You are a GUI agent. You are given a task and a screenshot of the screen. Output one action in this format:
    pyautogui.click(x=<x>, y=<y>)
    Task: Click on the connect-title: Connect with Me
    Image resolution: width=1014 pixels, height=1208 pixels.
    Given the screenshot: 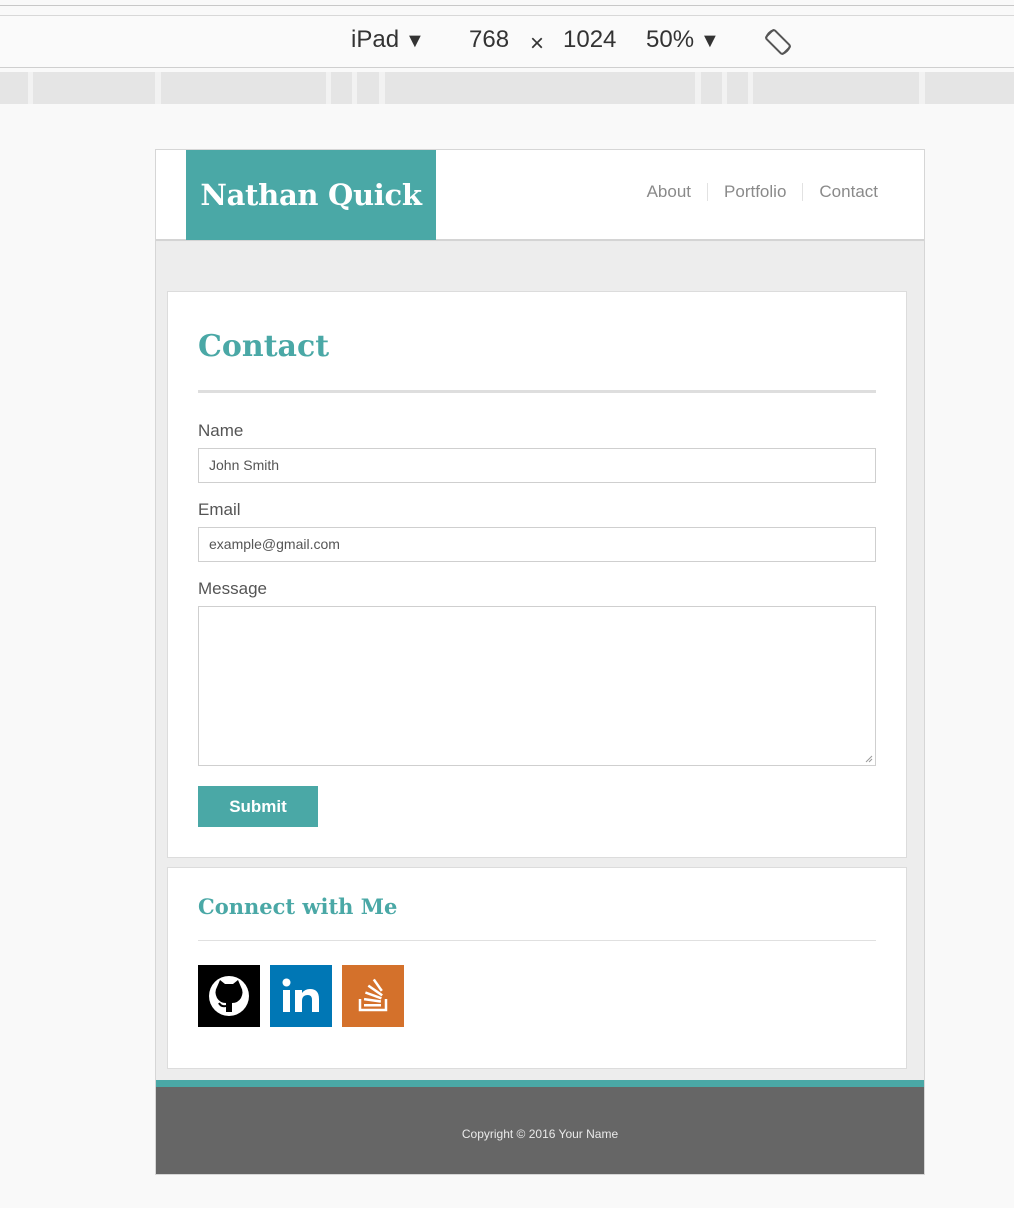 What is the action you would take?
    pyautogui.click(x=298, y=906)
    